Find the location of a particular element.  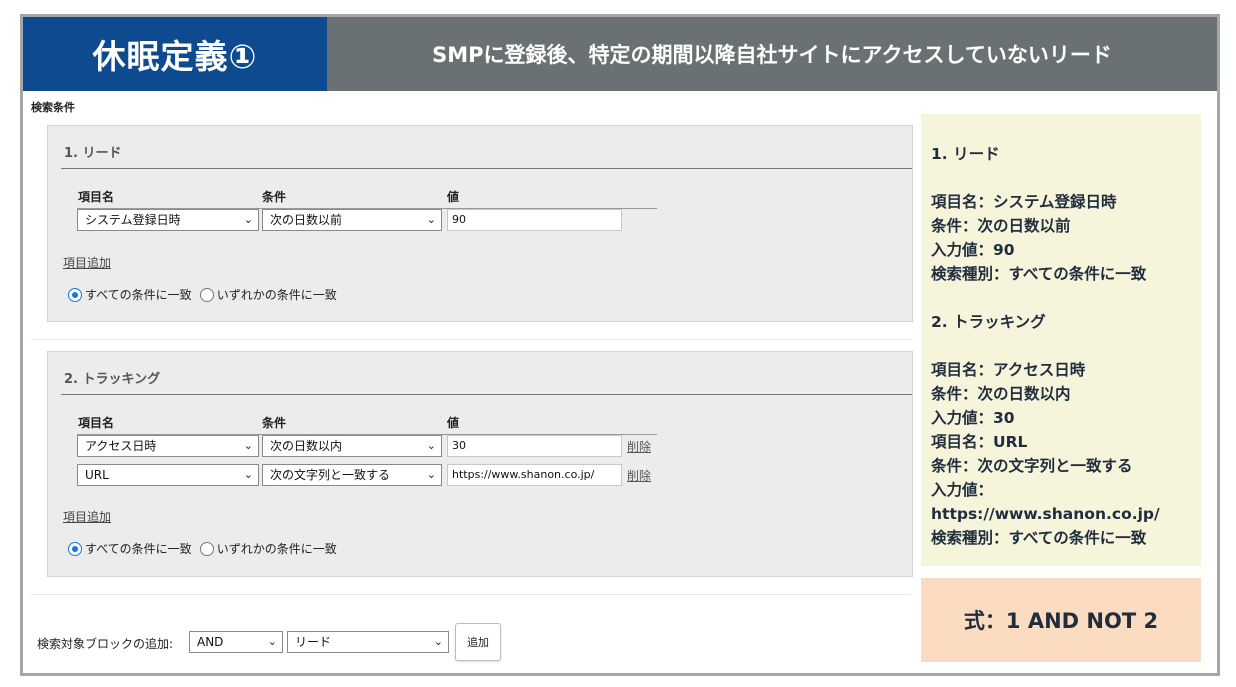

condition-select-value: 次の文字列と一致する is located at coordinates (330, 475).